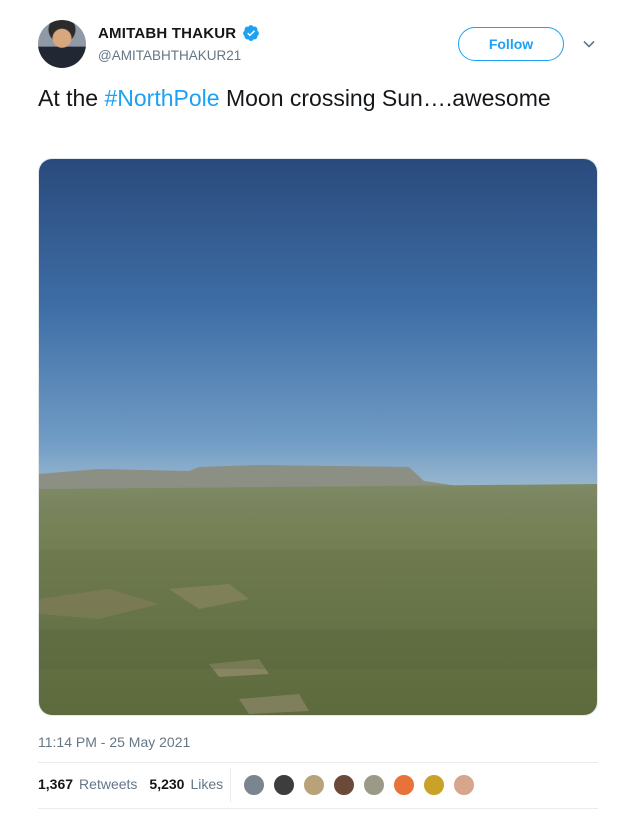 The width and height of the screenshot is (636, 813). I want to click on author-name: AMITABH THAKUR, so click(167, 33).